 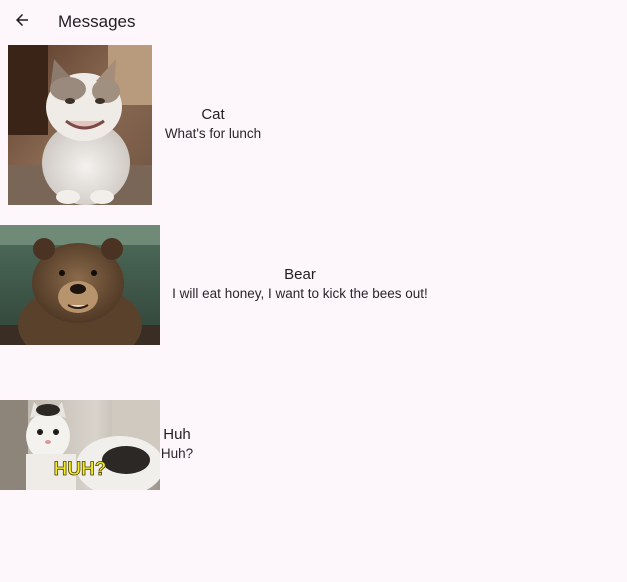 I want to click on arrow-back-icon, so click(x=22, y=22).